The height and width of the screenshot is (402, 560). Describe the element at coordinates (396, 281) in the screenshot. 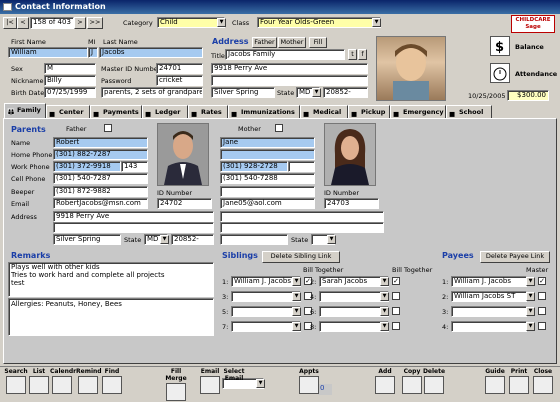

I see `bill-together-checkbox: ✓` at that location.